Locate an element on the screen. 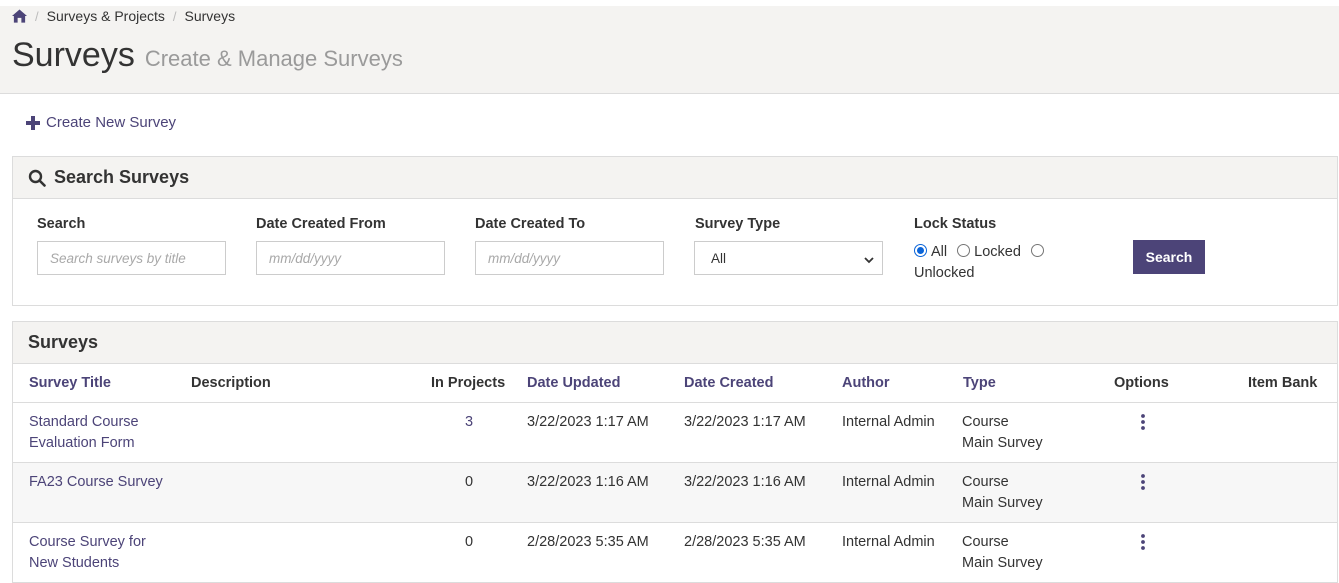 The image size is (1339, 583). survey-type-select: All is located at coordinates (788, 258).